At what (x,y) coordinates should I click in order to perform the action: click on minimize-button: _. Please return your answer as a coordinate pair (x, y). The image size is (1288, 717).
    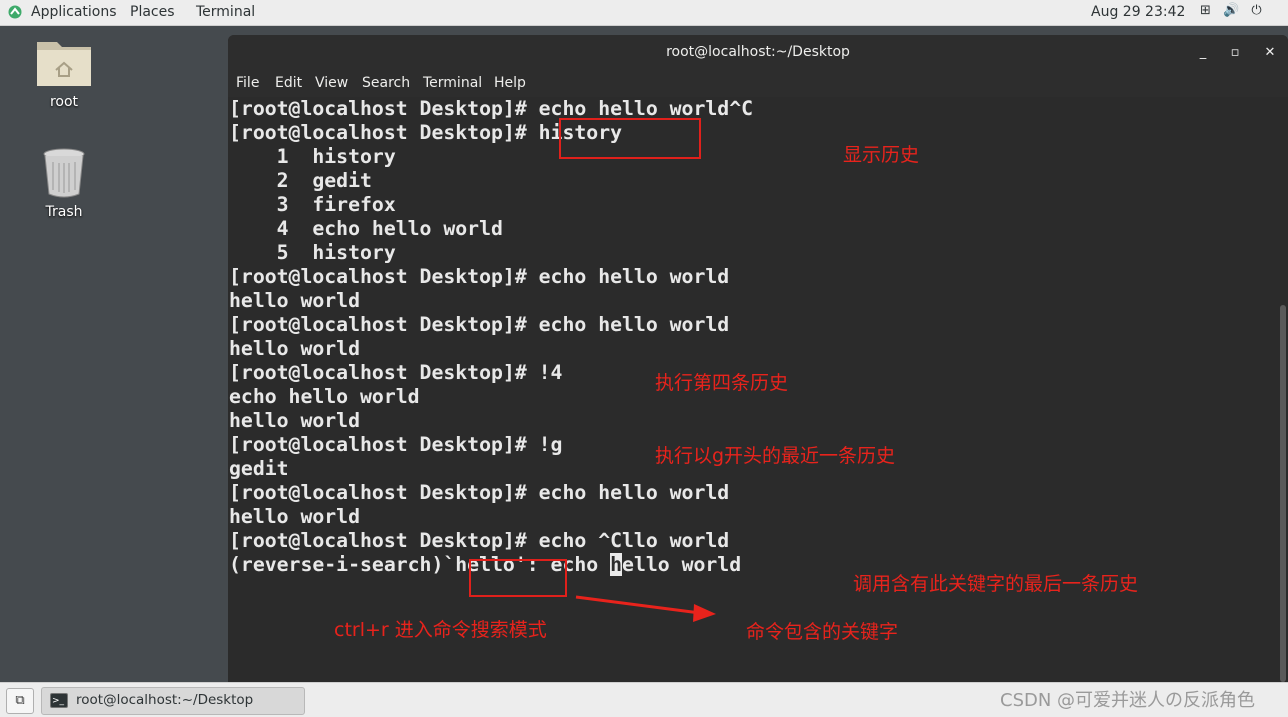
    Looking at the image, I should click on (1203, 53).